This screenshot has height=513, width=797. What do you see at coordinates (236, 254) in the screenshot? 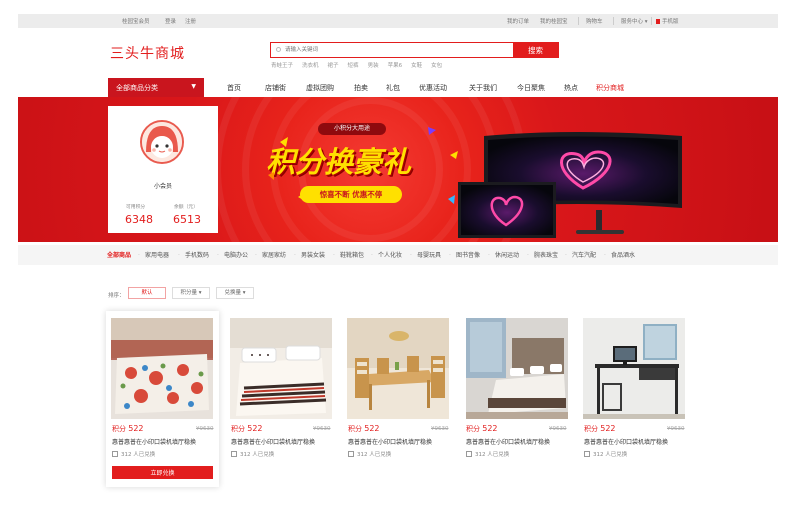
I see `category-item: 电脑办公` at bounding box center [236, 254].